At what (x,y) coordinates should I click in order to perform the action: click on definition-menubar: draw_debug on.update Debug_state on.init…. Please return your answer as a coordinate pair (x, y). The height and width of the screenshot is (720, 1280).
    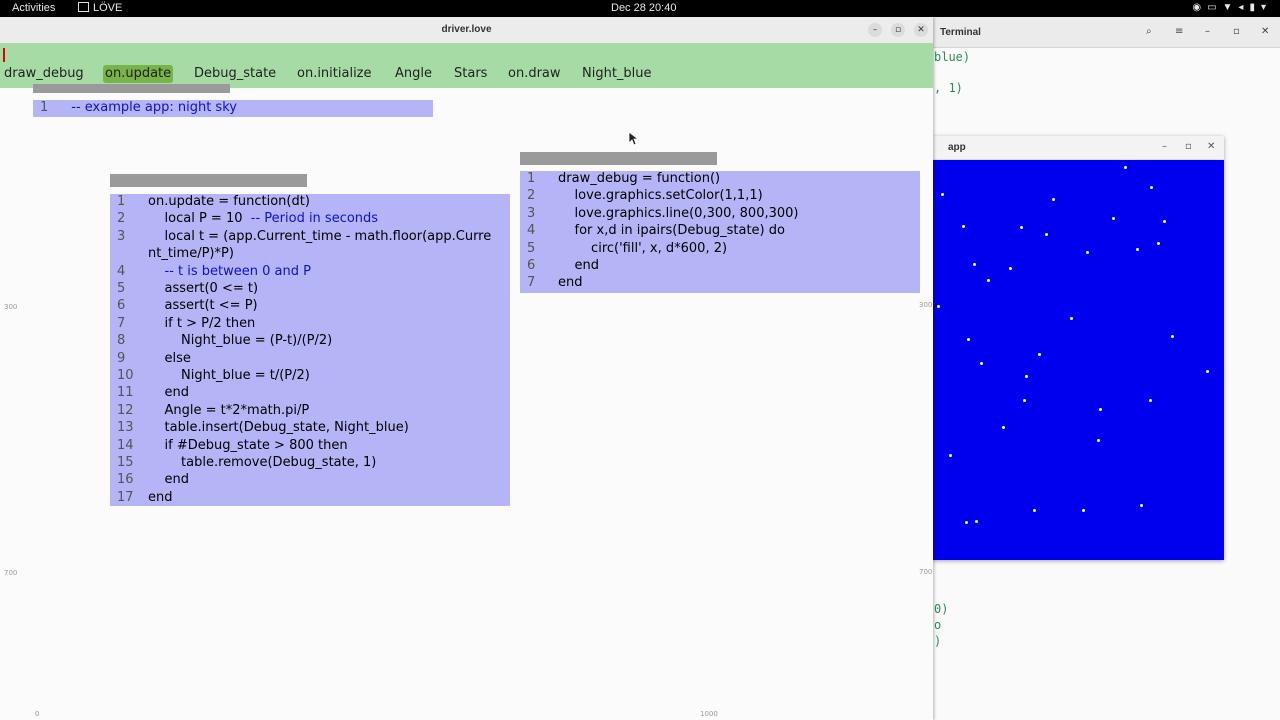
    Looking at the image, I should click on (466, 65).